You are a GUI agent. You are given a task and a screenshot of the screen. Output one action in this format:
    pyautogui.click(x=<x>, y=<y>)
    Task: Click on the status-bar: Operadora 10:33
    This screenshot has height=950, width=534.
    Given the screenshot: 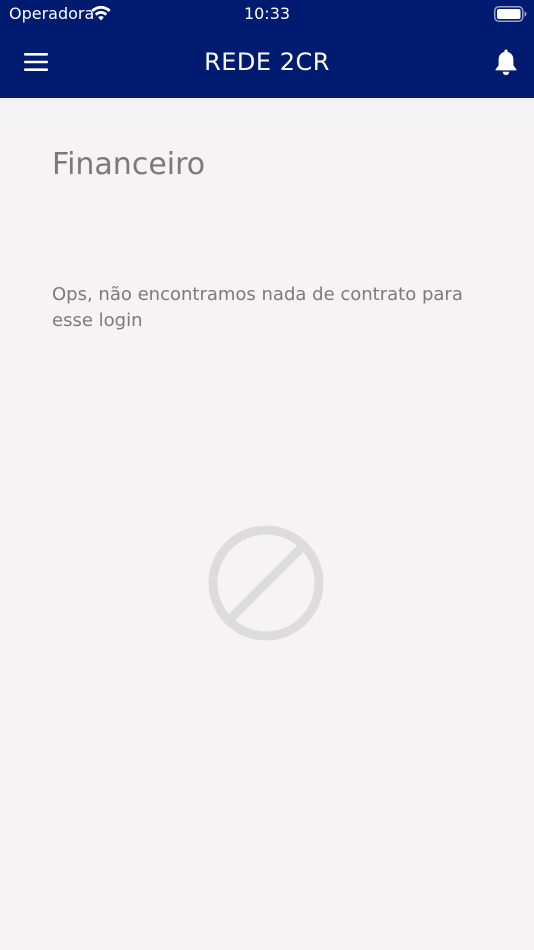 What is the action you would take?
    pyautogui.click(x=267, y=14)
    